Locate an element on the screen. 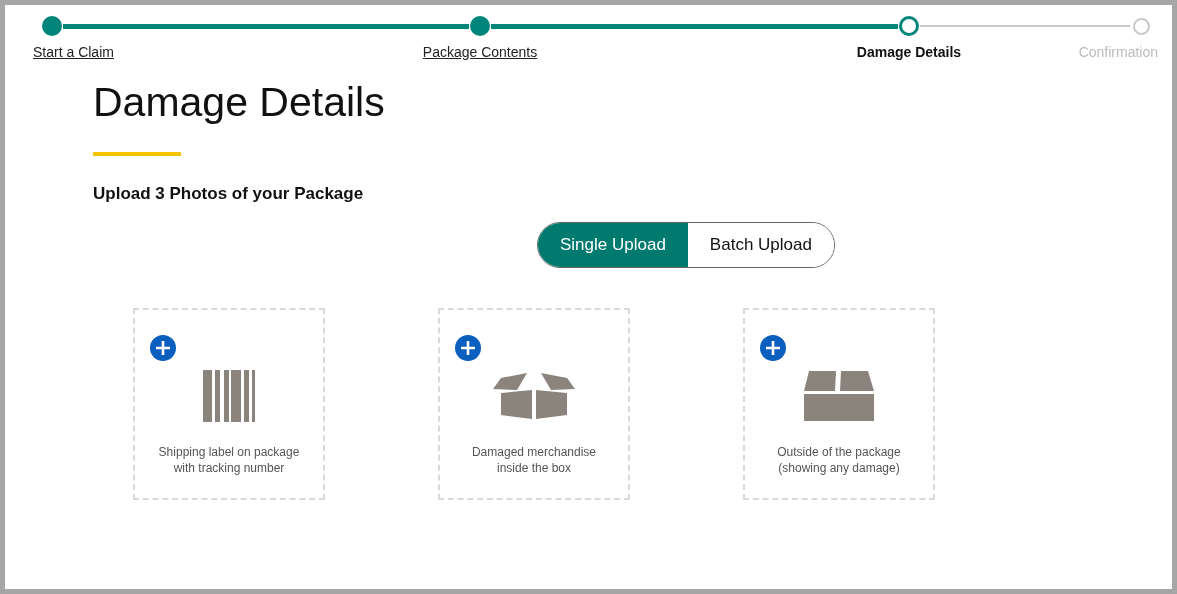  photo-upload-card: Damaged merchandise inside the box is located at coordinates (534, 404).